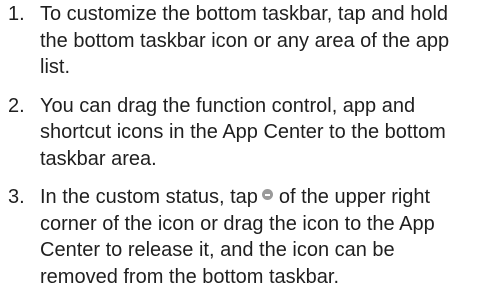 Image resolution: width=482 pixels, height=290 pixels. Describe the element at coordinates (267, 194) in the screenshot. I see `remove-dot-icon` at that location.